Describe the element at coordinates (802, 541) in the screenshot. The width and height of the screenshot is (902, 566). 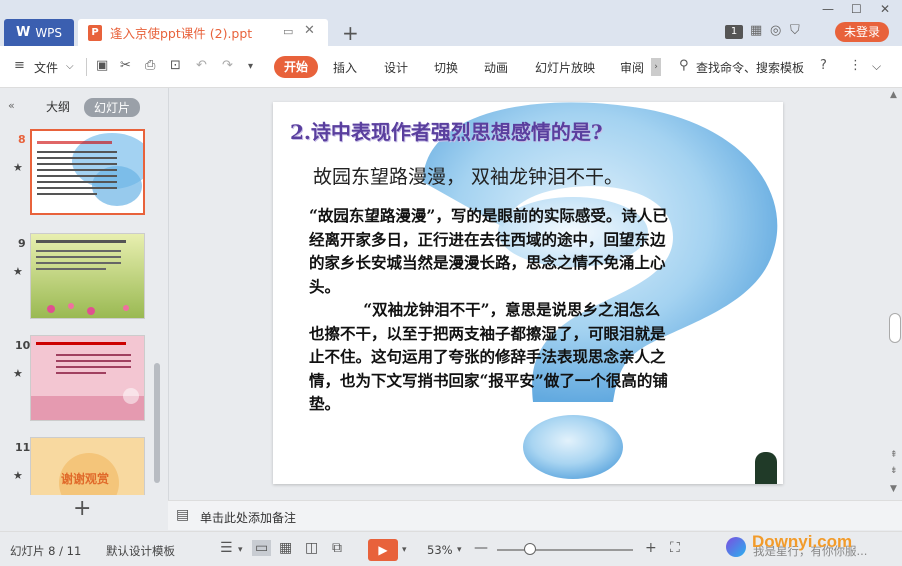
I see `watermark: Downyi.com` at that location.